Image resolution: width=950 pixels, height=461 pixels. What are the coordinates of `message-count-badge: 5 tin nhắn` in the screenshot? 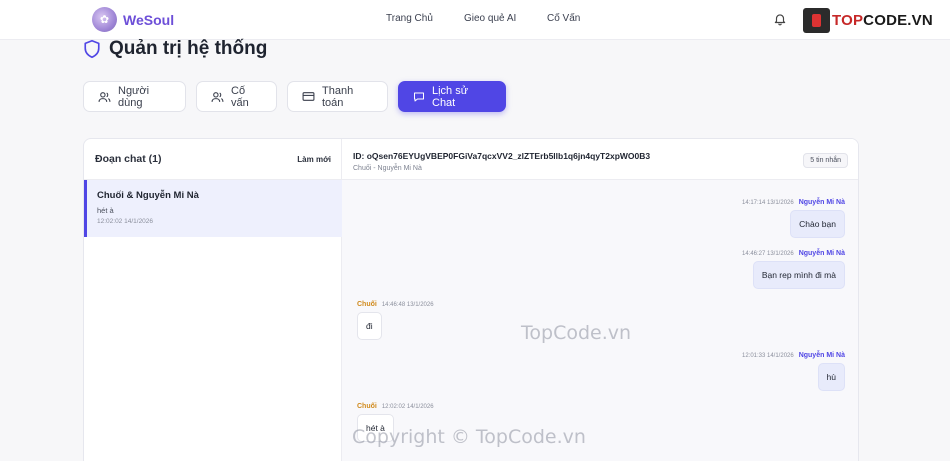 It's located at (825, 160).